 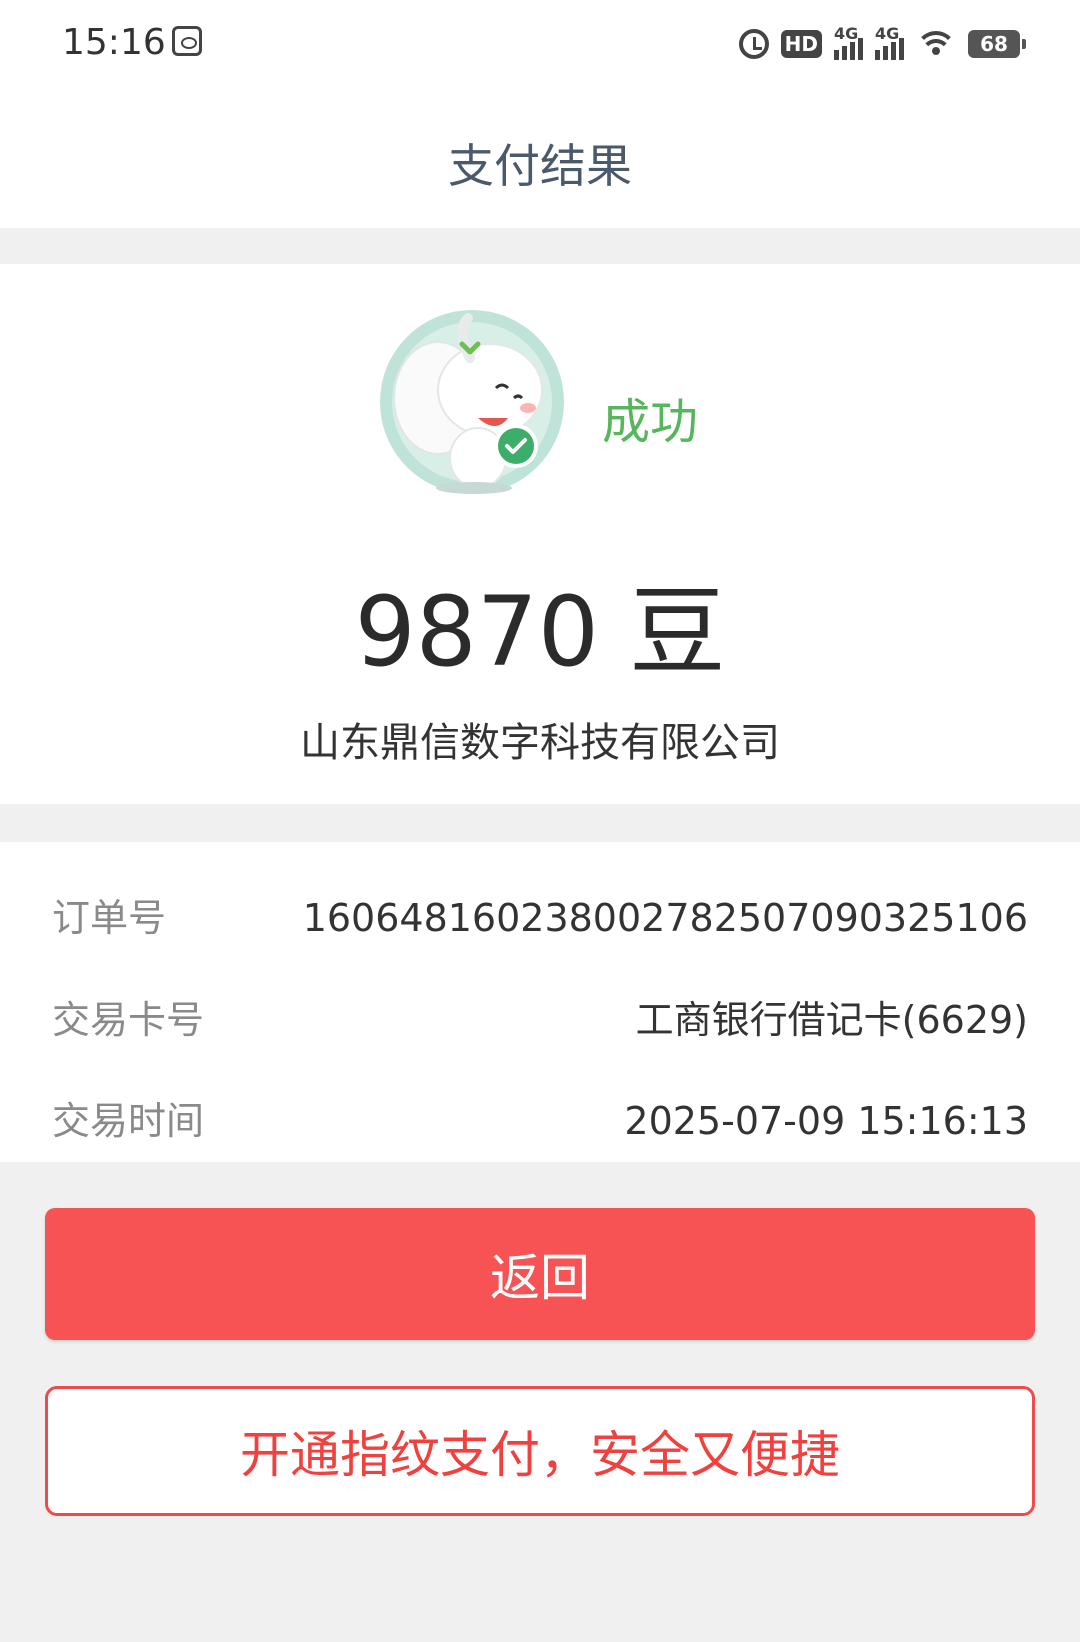 What do you see at coordinates (187, 41) in the screenshot?
I see `notification-app-icon` at bounding box center [187, 41].